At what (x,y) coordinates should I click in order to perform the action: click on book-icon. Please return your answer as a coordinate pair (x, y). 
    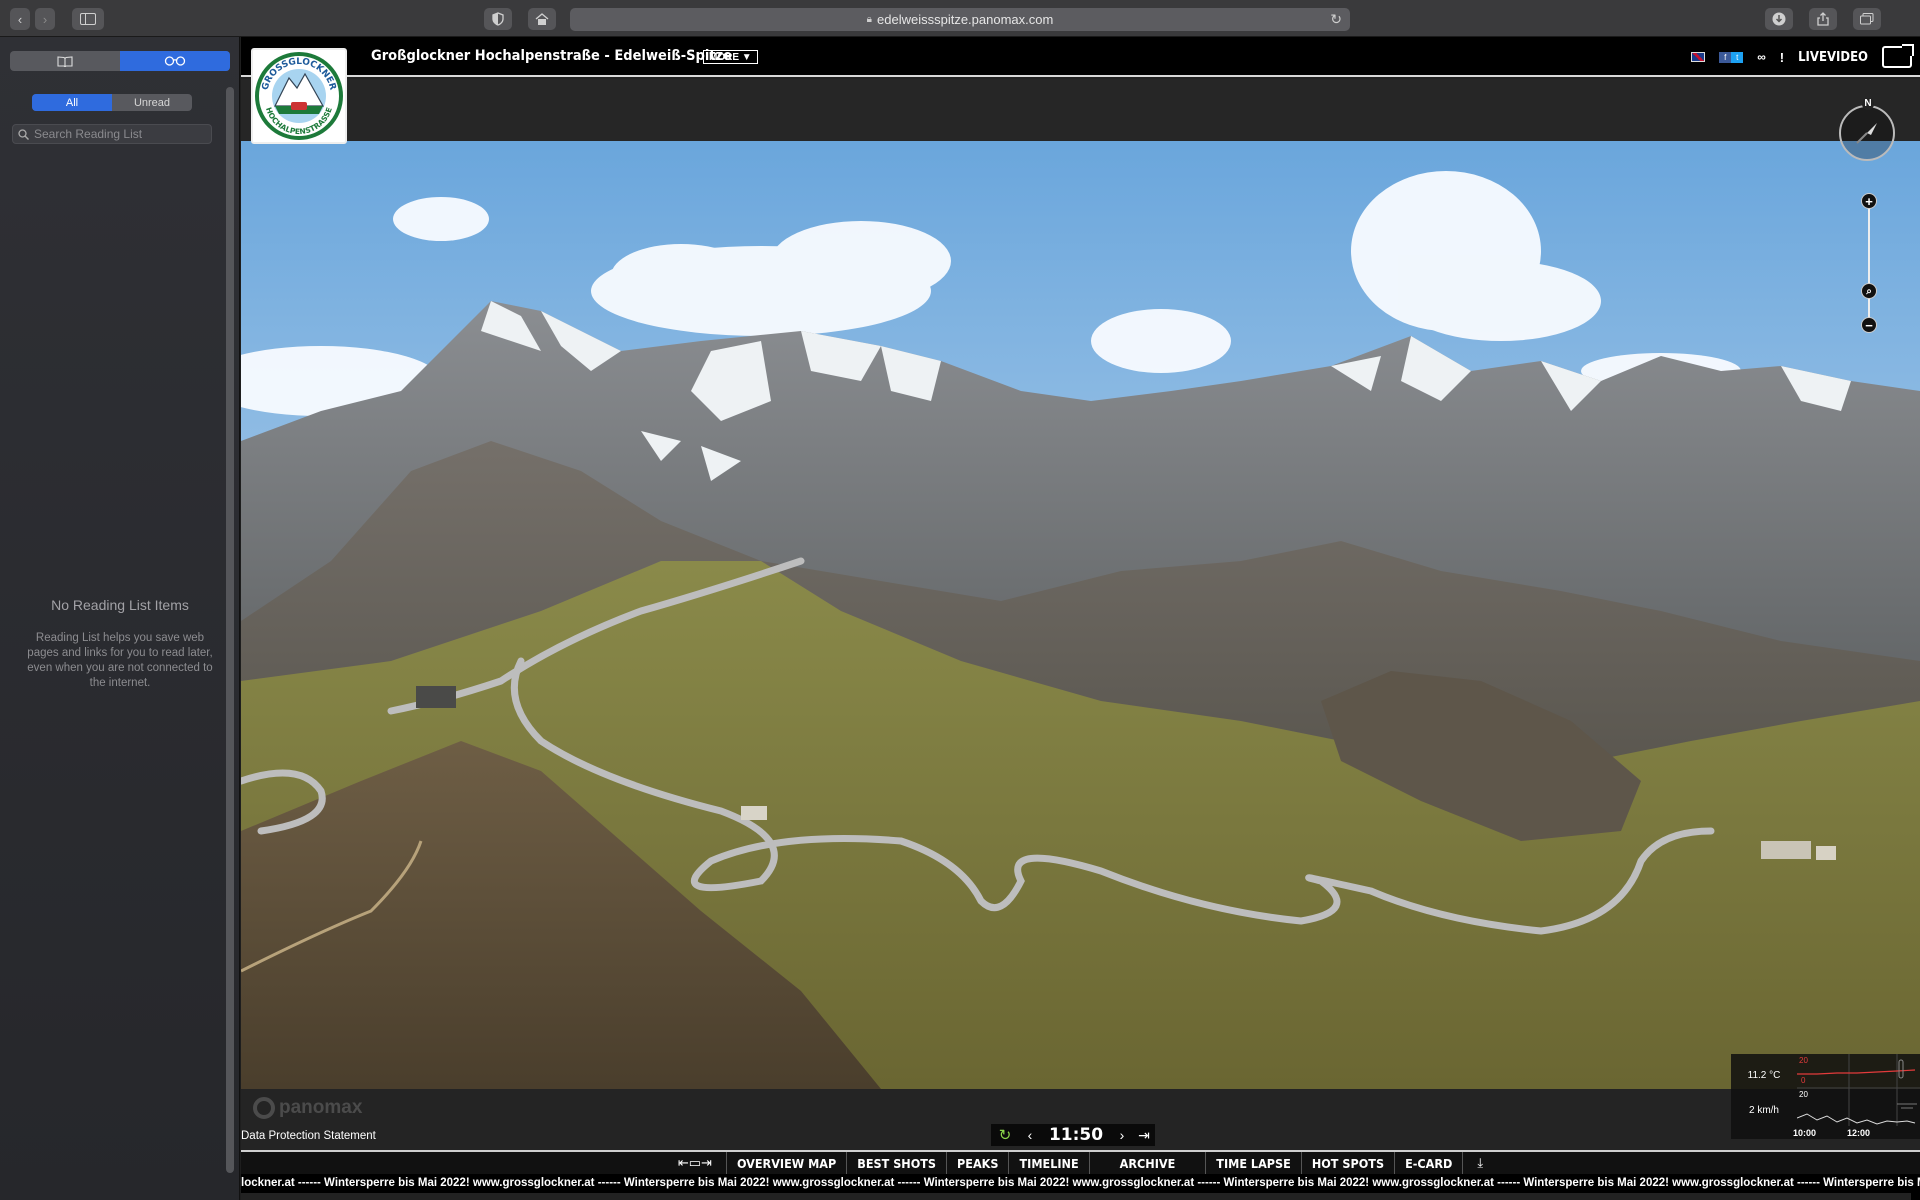
    Looking at the image, I should click on (65, 61).